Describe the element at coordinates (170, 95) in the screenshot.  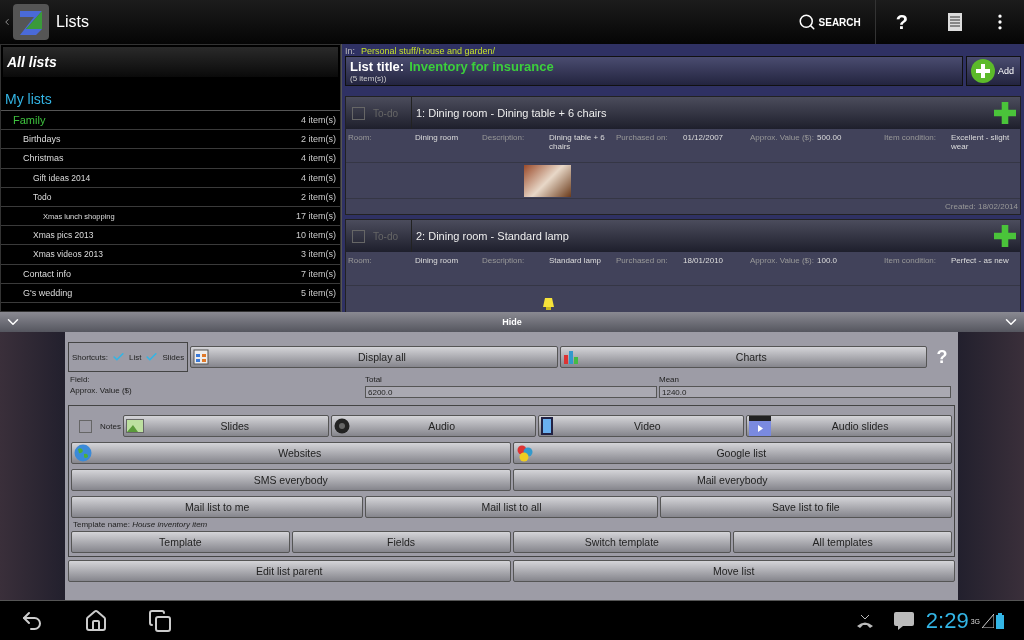
I see `section-heading: My lists` at that location.